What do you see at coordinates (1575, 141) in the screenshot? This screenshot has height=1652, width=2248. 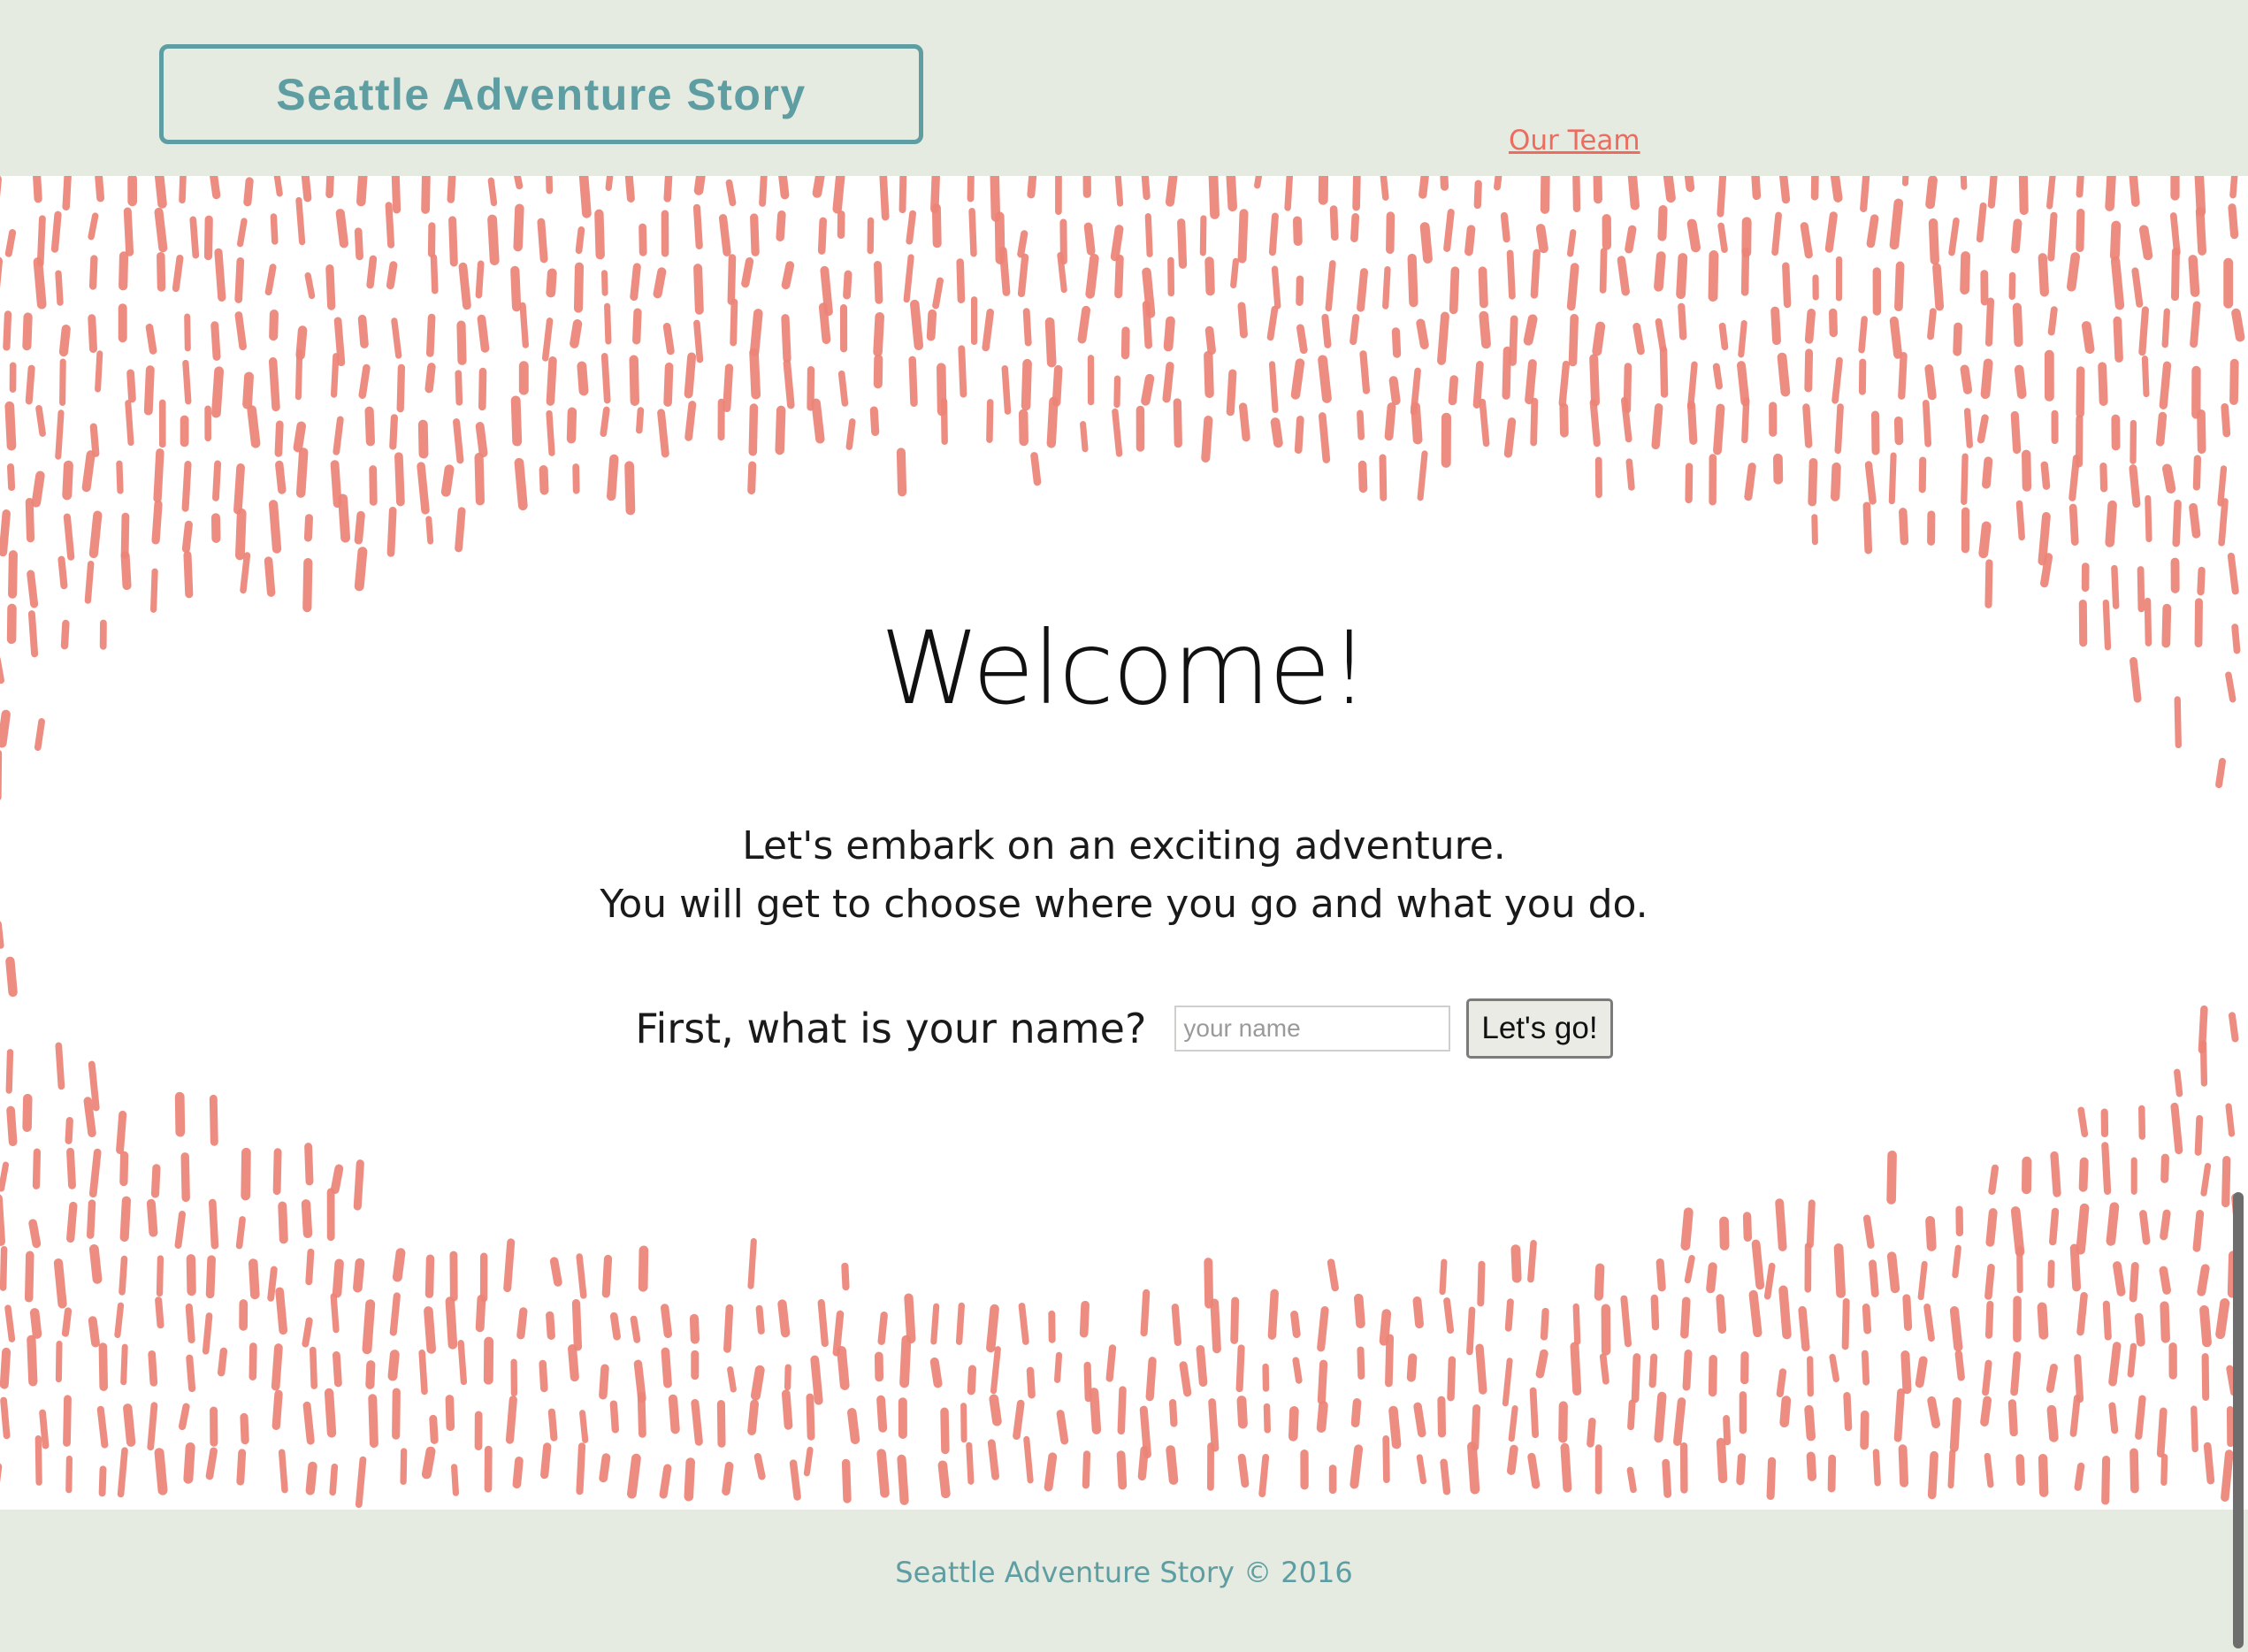 I see `nav-link-our-team: Our Team` at bounding box center [1575, 141].